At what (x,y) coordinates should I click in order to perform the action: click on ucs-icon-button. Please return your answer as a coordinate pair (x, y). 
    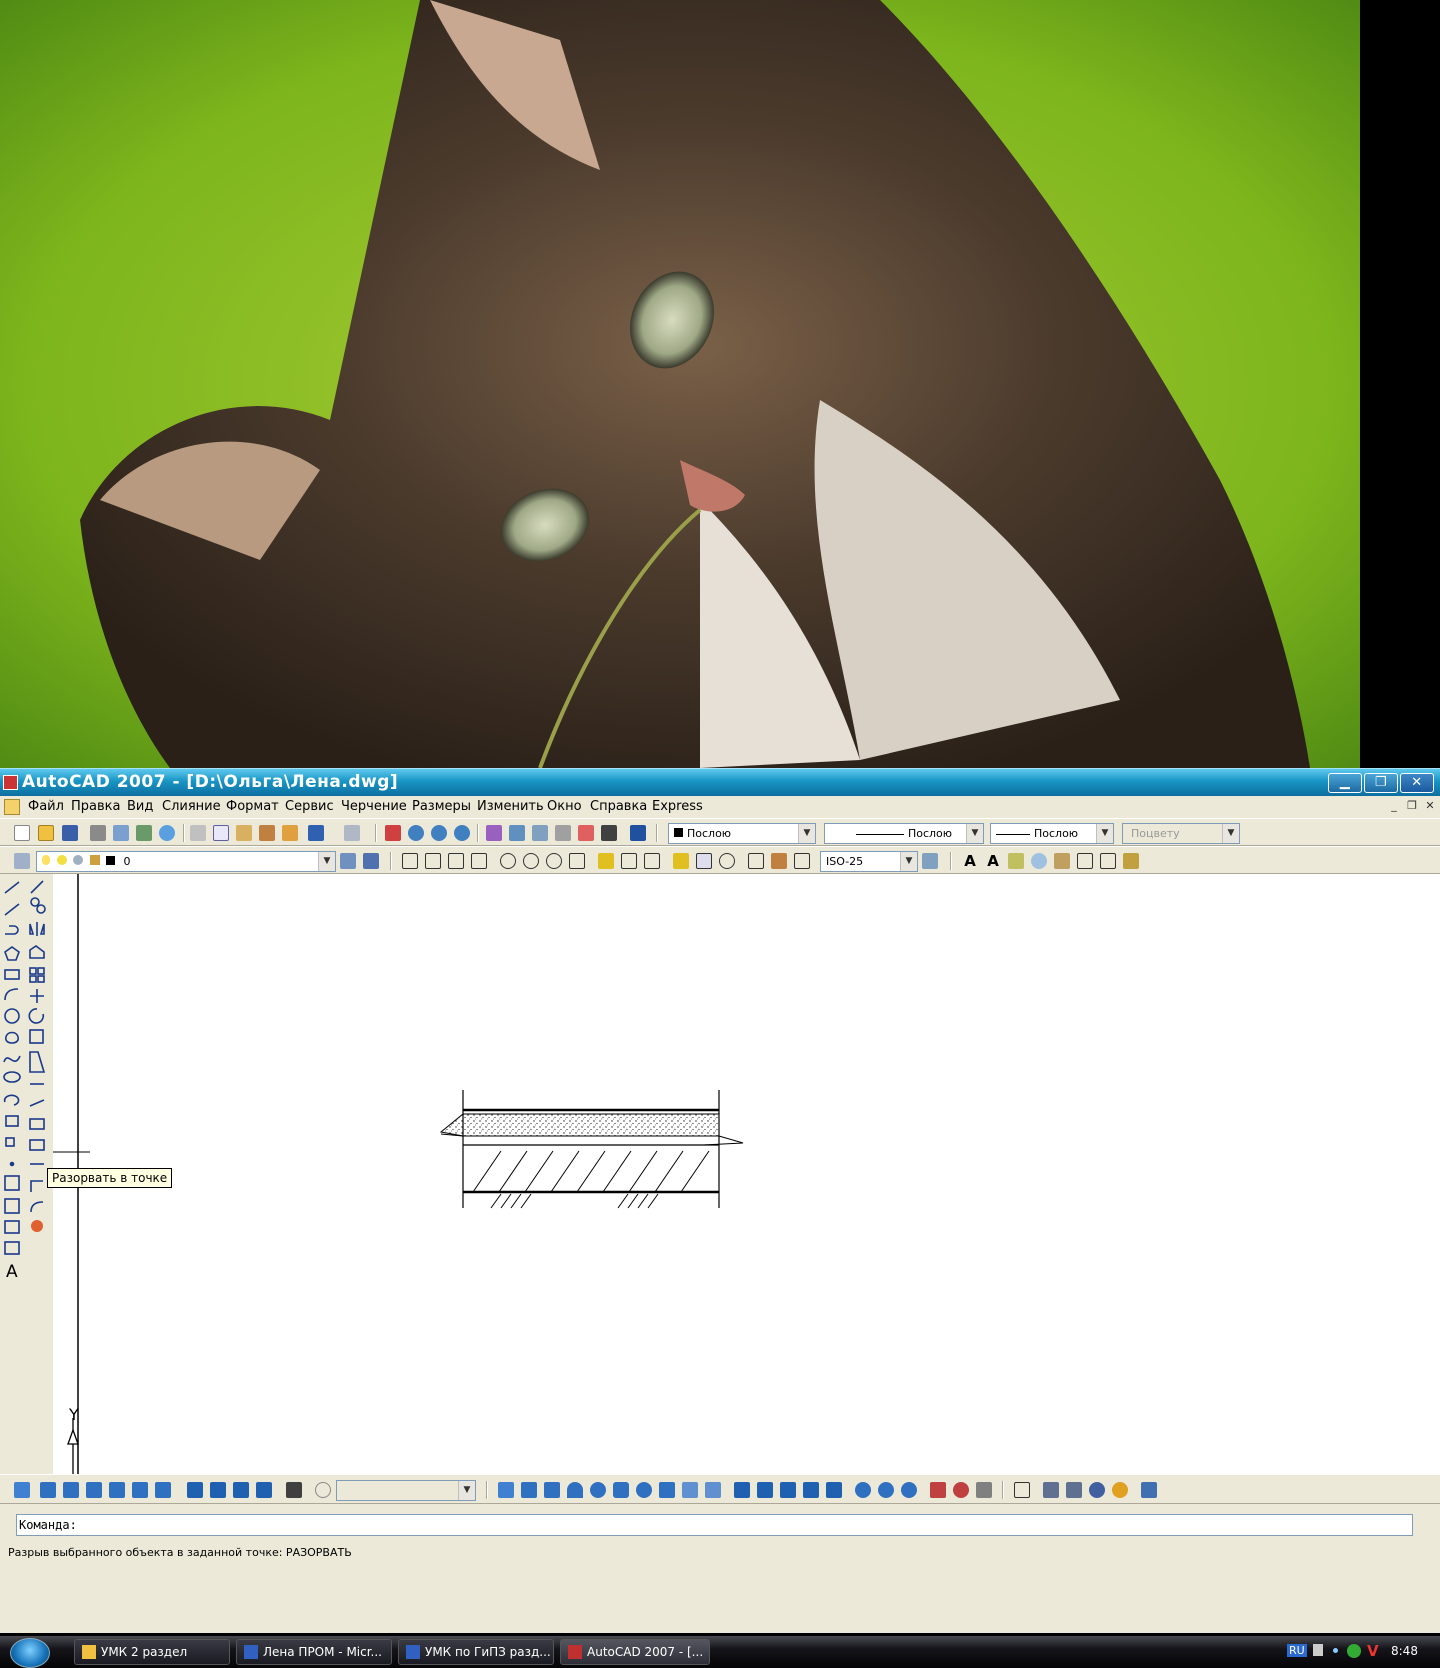
    Looking at the image, I should click on (1022, 1490).